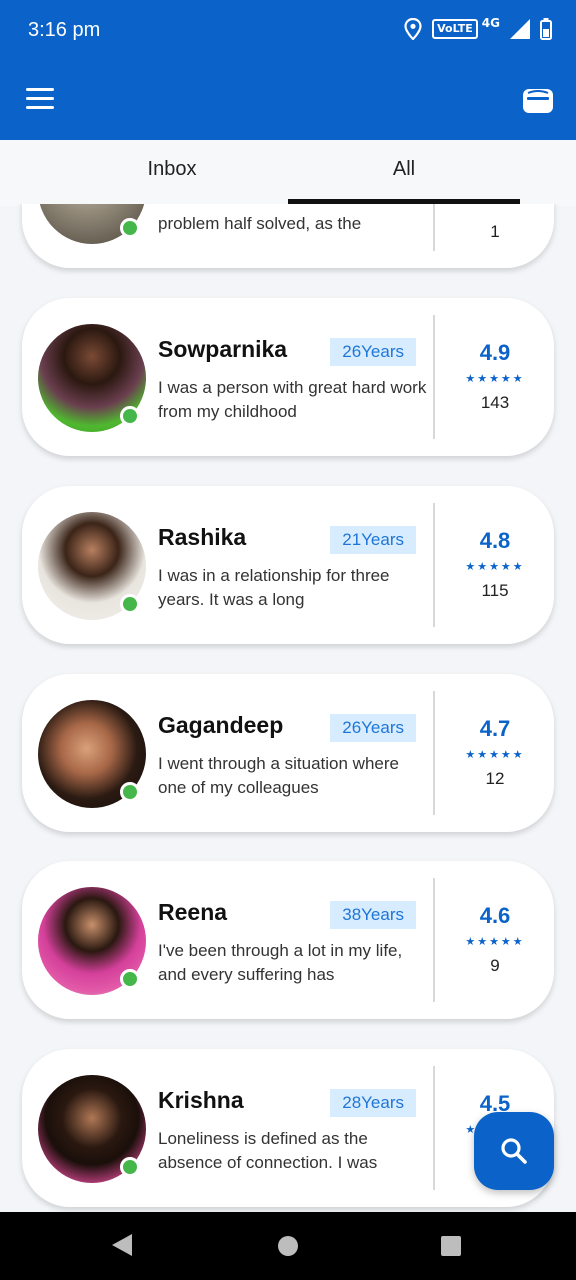 The height and width of the screenshot is (1280, 576). I want to click on listener-name: Gagandeep, so click(221, 725).